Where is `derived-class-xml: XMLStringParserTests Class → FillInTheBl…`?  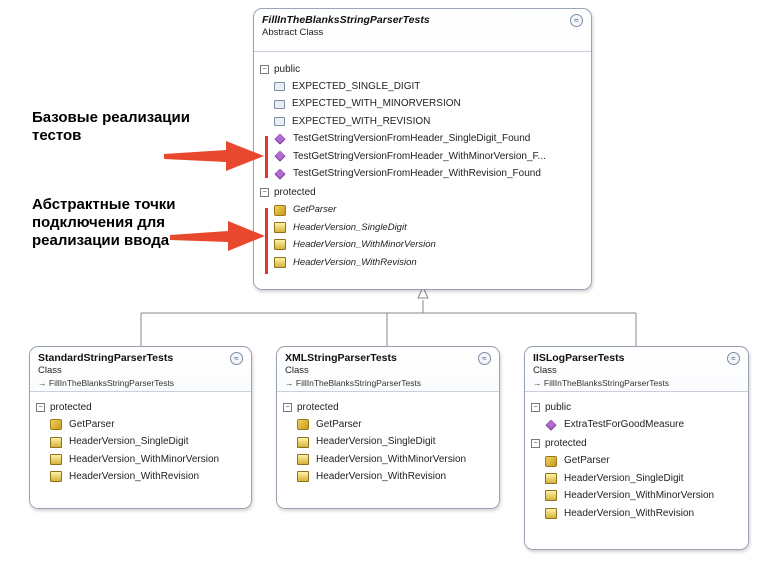
derived-class-xml: XMLStringParserTests Class → FillInTheBl… is located at coordinates (388, 427).